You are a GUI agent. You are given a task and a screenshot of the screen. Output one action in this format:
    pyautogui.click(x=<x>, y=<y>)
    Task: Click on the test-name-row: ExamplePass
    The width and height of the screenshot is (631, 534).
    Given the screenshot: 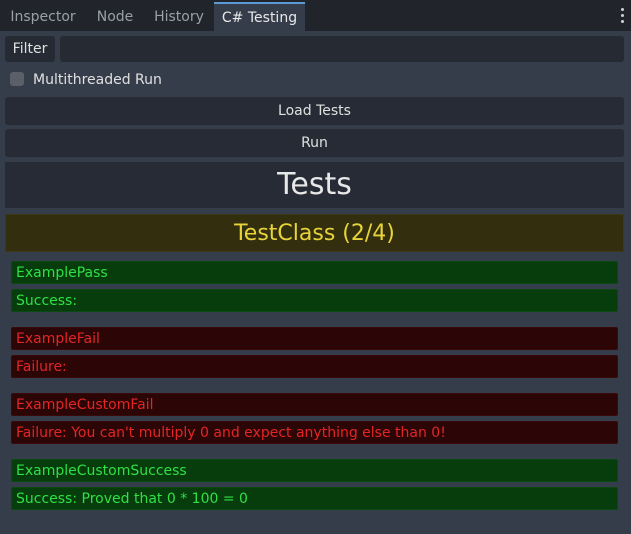 What is the action you would take?
    pyautogui.click(x=314, y=272)
    